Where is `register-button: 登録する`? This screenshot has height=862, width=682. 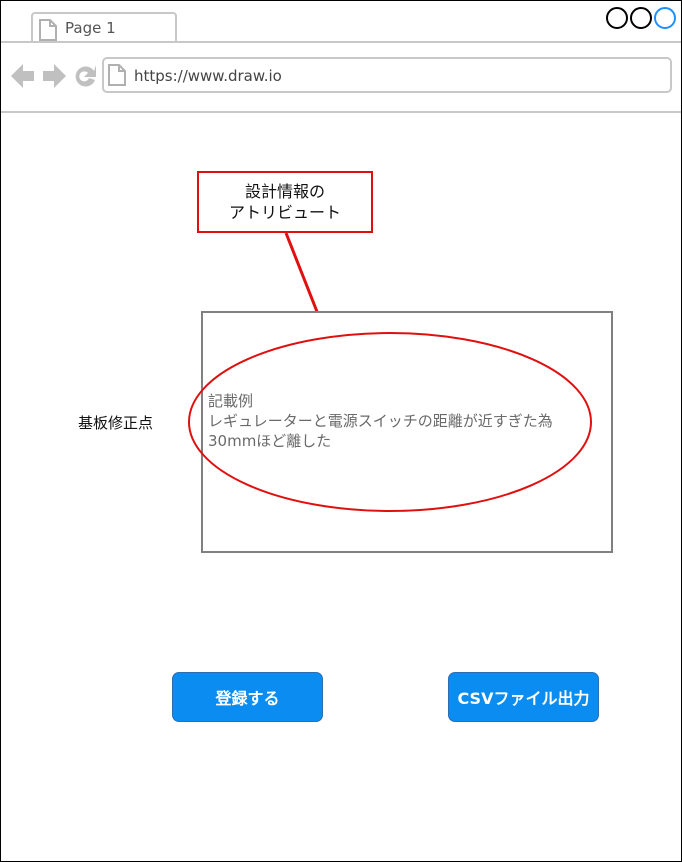
register-button: 登録する is located at coordinates (247, 697).